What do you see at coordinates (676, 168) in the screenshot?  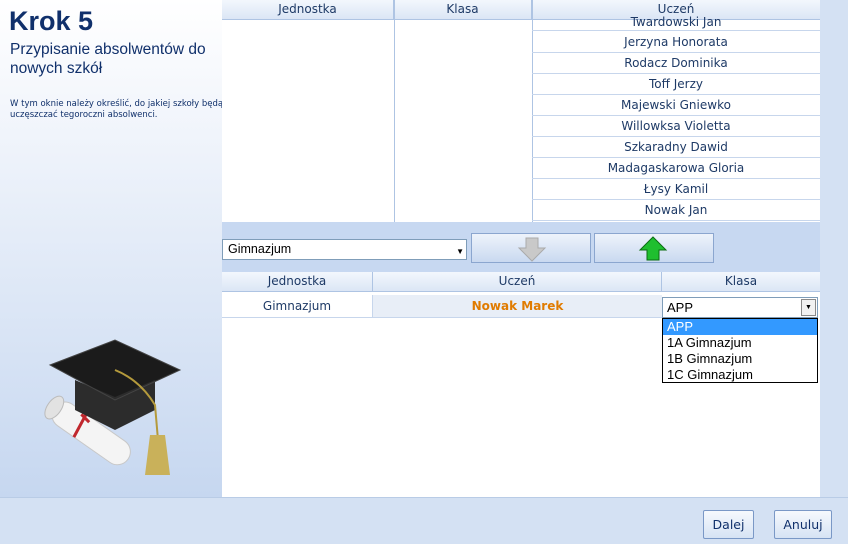 I see `table-row: Madagaskarowa Gloria` at bounding box center [676, 168].